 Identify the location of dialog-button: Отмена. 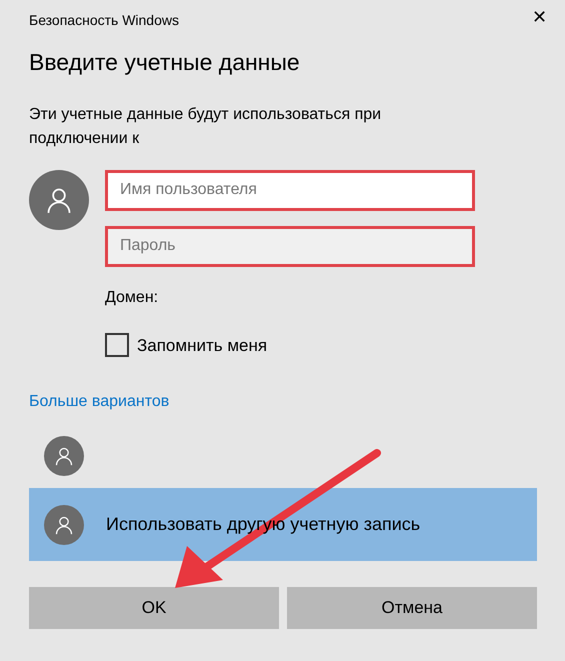
(412, 608).